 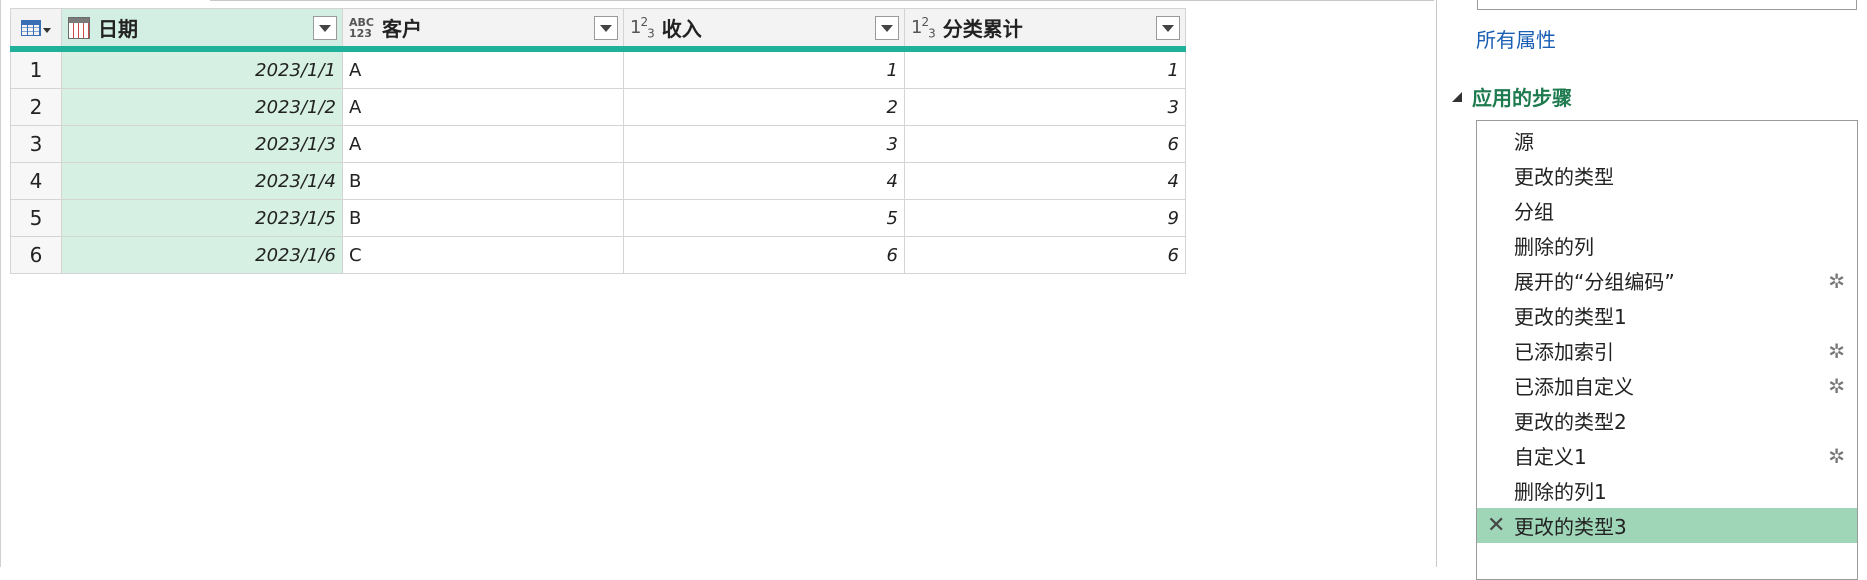 What do you see at coordinates (1667, 490) in the screenshot?
I see `step-item: 删除的列1` at bounding box center [1667, 490].